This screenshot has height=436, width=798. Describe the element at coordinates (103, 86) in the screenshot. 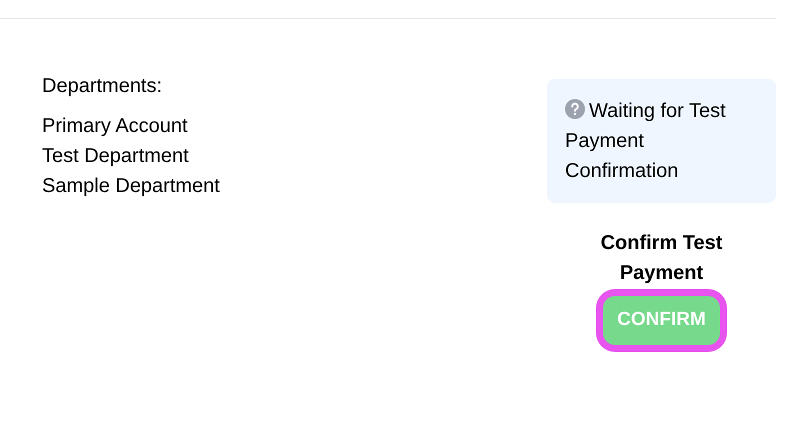

I see `departments-label: Departments:` at that location.